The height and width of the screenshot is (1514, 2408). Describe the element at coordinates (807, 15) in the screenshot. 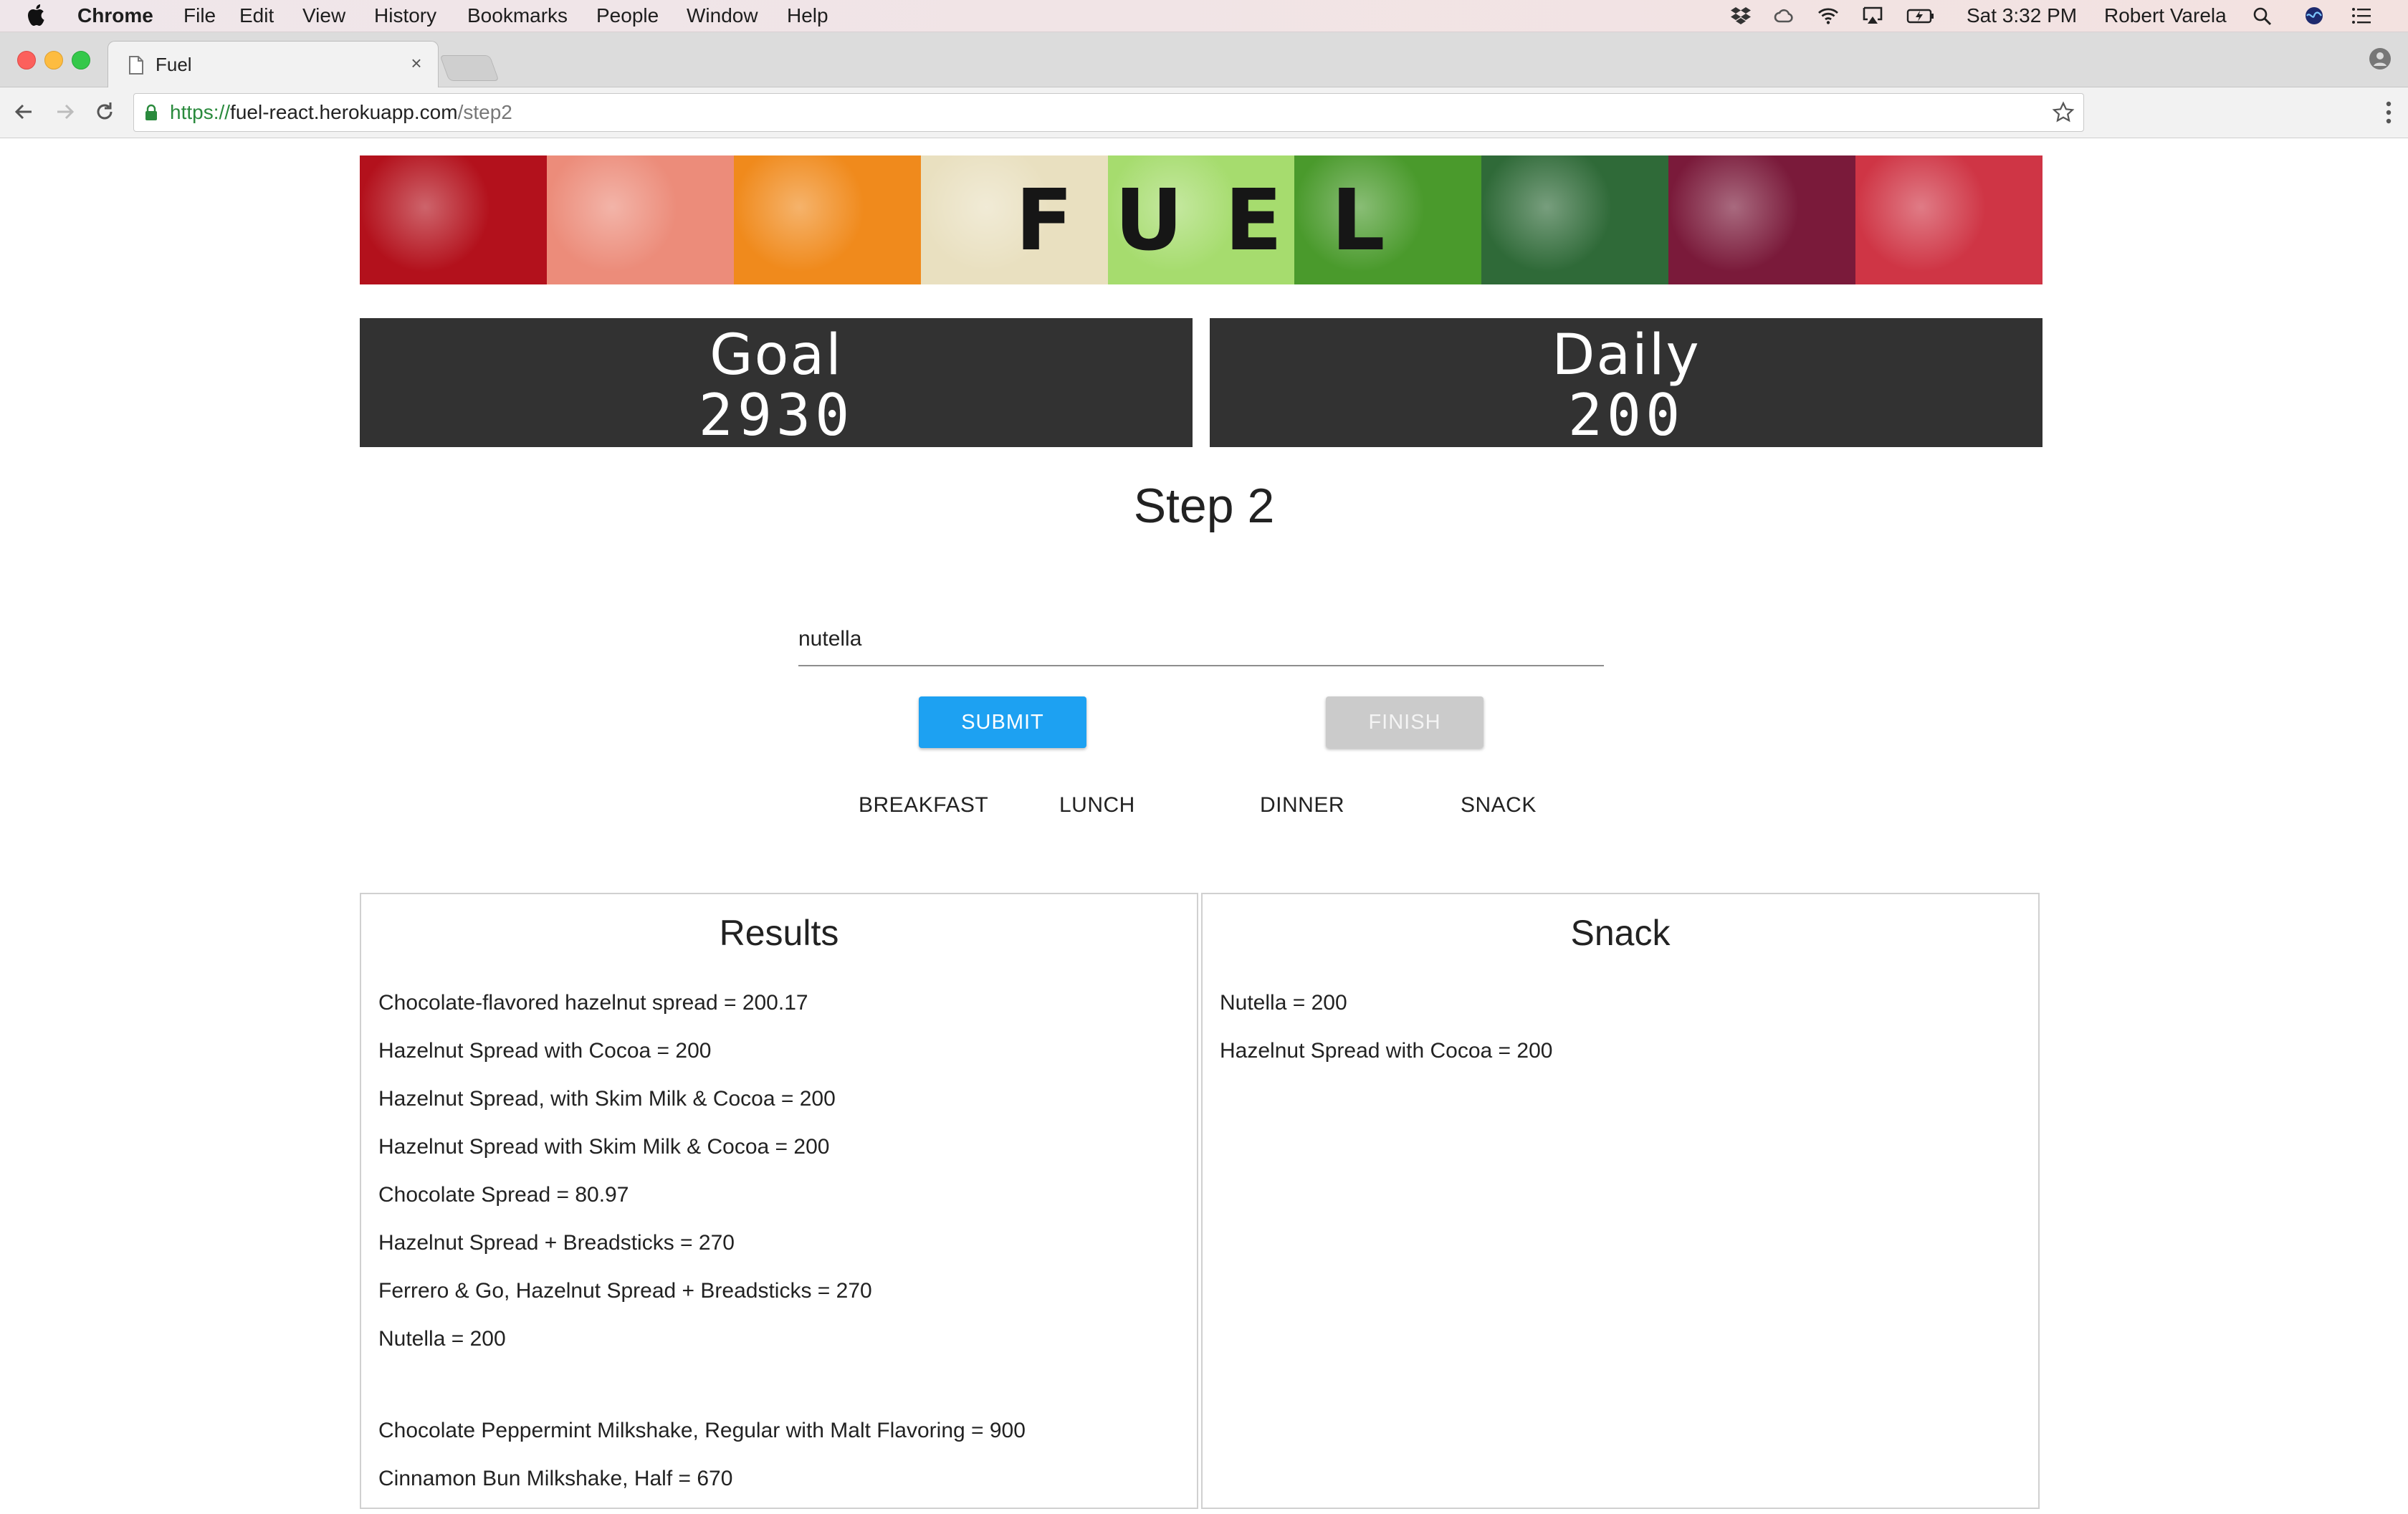

I see `menu-help: Help` at that location.